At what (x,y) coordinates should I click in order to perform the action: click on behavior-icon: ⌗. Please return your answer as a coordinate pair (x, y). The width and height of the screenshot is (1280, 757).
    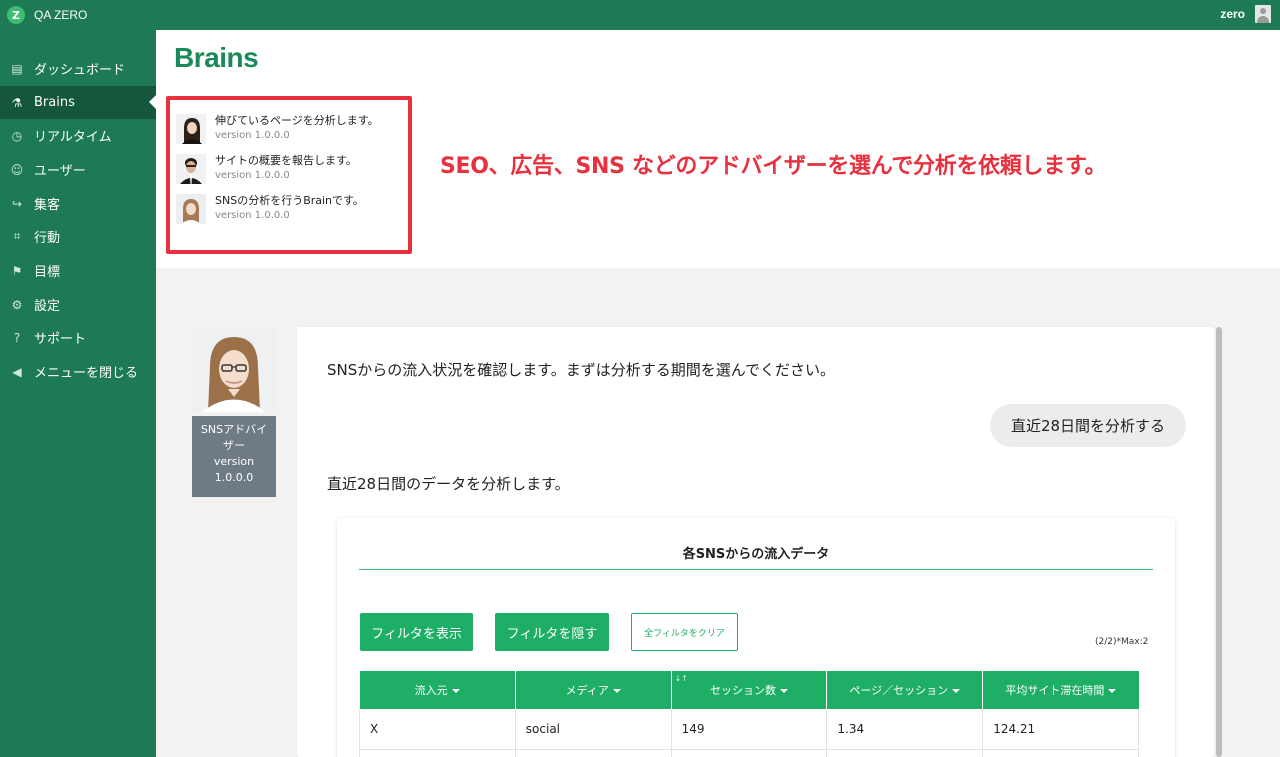
    Looking at the image, I should click on (17, 236).